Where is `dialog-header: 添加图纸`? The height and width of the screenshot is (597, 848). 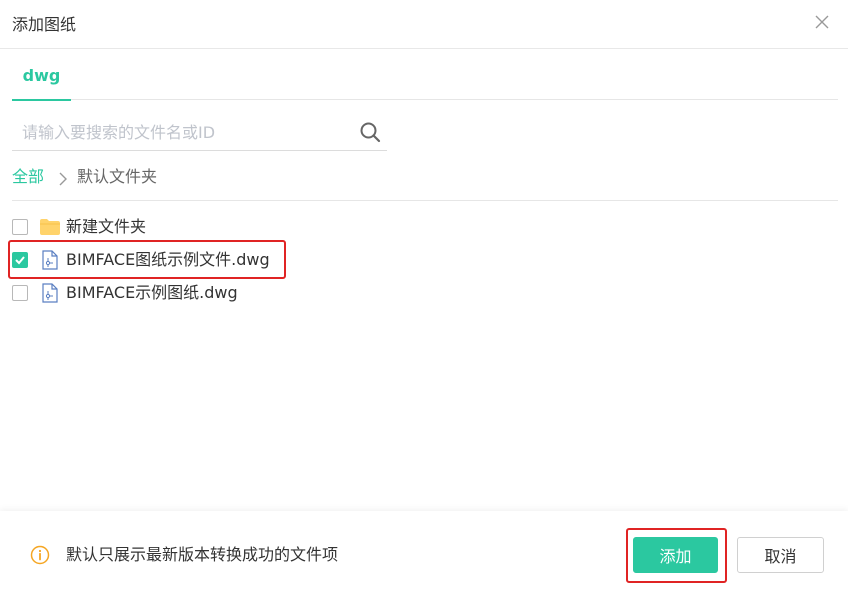 dialog-header: 添加图纸 is located at coordinates (424, 24).